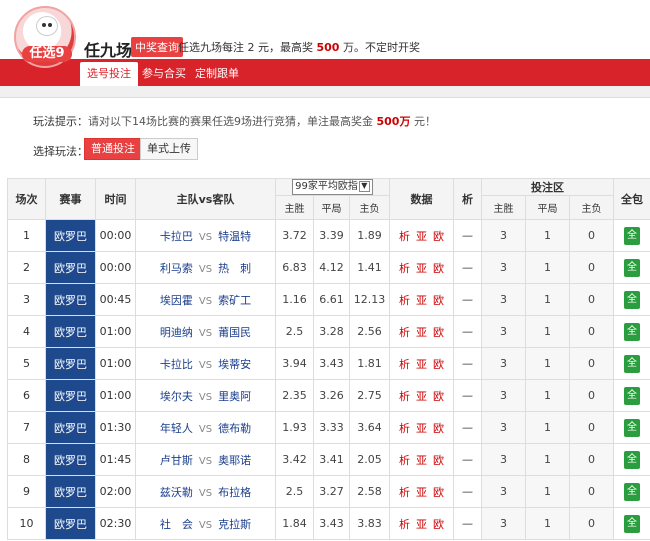  What do you see at coordinates (234, 332) in the screenshot?
I see `away-team: 莆国民` at bounding box center [234, 332].